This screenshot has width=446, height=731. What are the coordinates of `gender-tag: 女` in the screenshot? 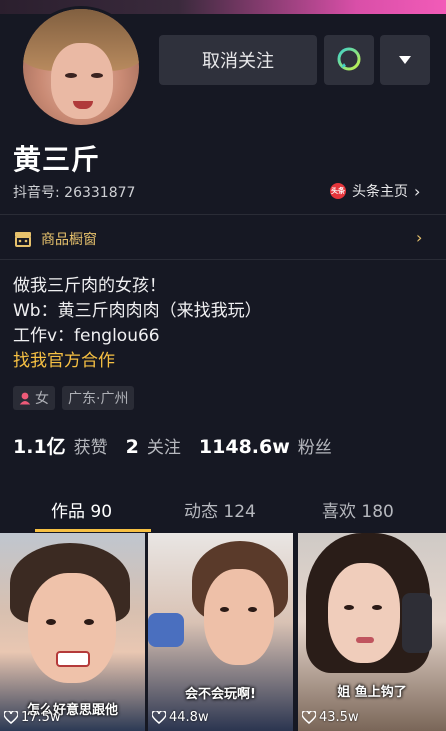 It's located at (34, 398).